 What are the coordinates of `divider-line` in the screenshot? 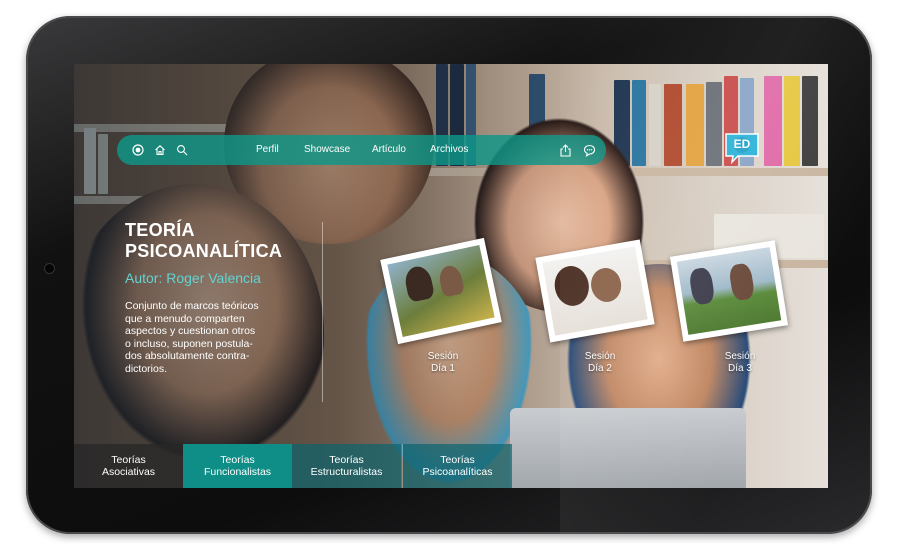 It's located at (322, 312).